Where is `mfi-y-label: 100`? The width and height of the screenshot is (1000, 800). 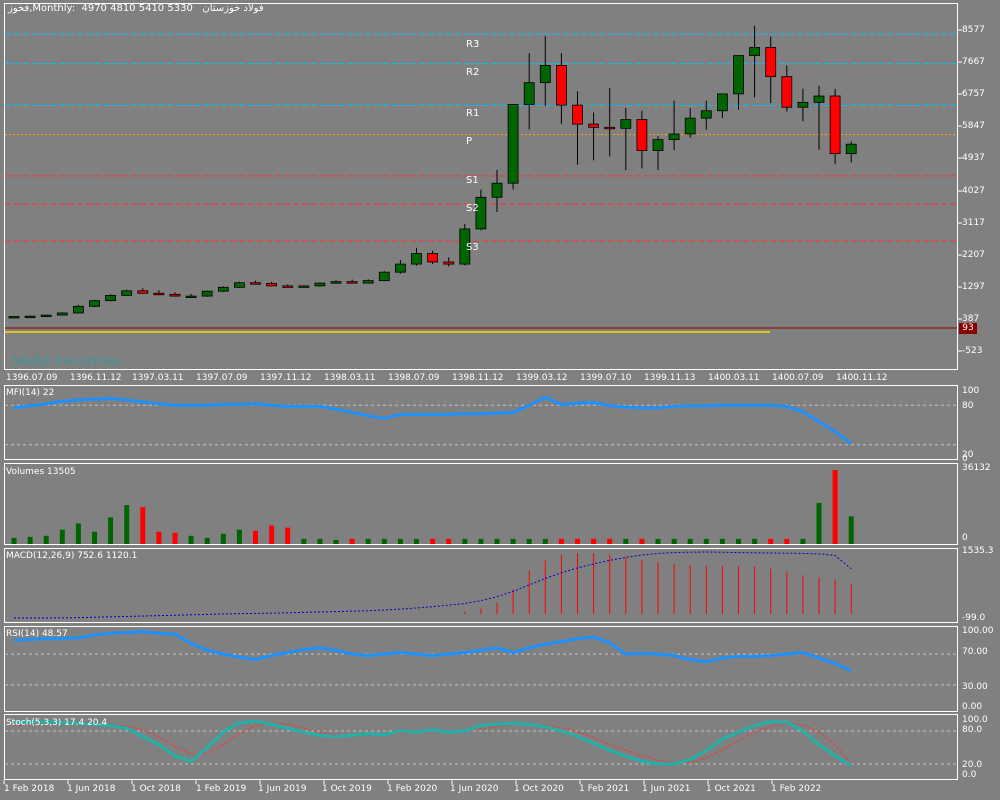
mfi-y-label: 100 is located at coordinates (971, 391).